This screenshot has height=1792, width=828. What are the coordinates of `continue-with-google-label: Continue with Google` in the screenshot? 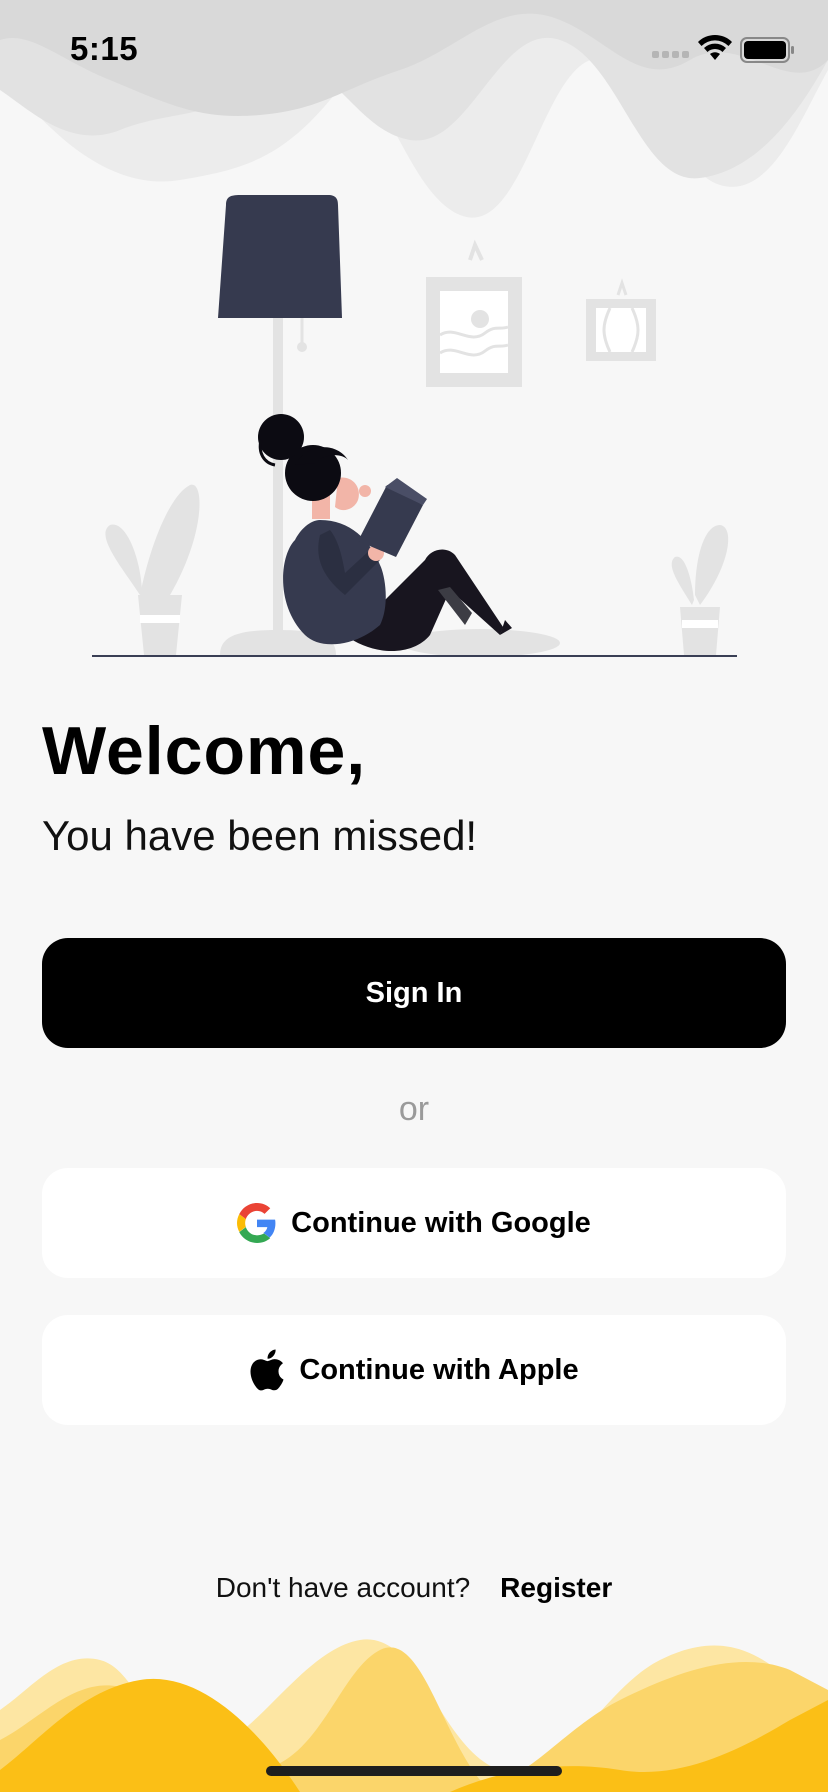 It's located at (441, 1222).